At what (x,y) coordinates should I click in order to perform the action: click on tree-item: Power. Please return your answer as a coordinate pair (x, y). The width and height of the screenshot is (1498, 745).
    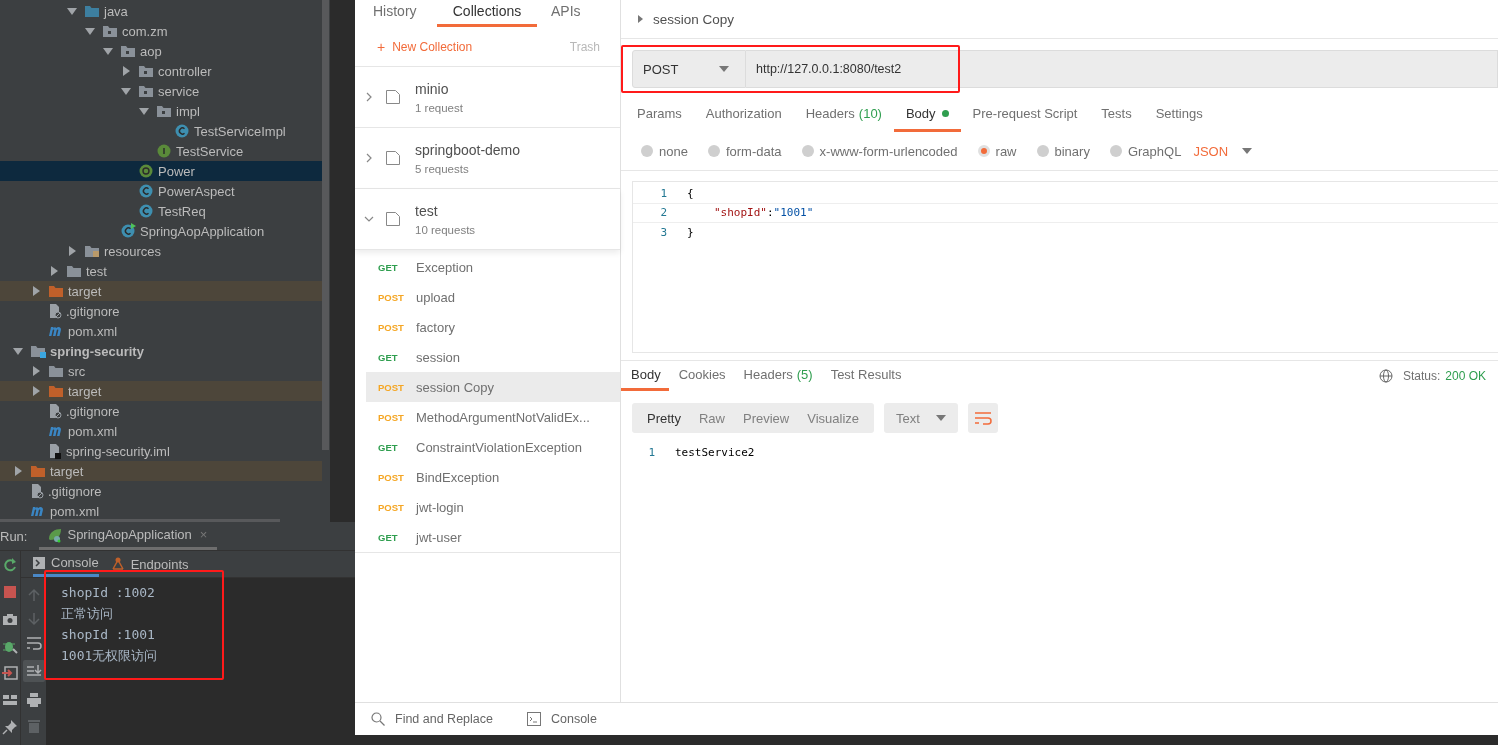
    Looking at the image, I should click on (161, 171).